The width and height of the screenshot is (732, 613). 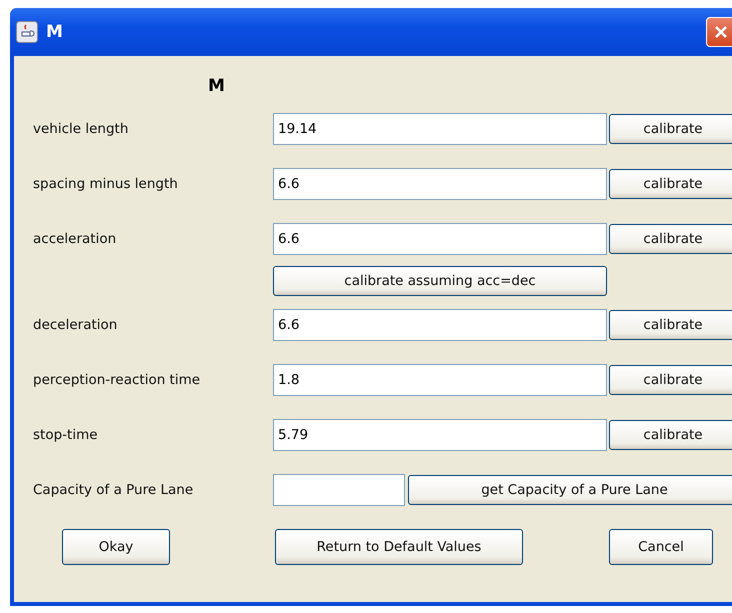 I want to click on calibrate-button: calibrate assuming acc=dec, so click(x=440, y=281).